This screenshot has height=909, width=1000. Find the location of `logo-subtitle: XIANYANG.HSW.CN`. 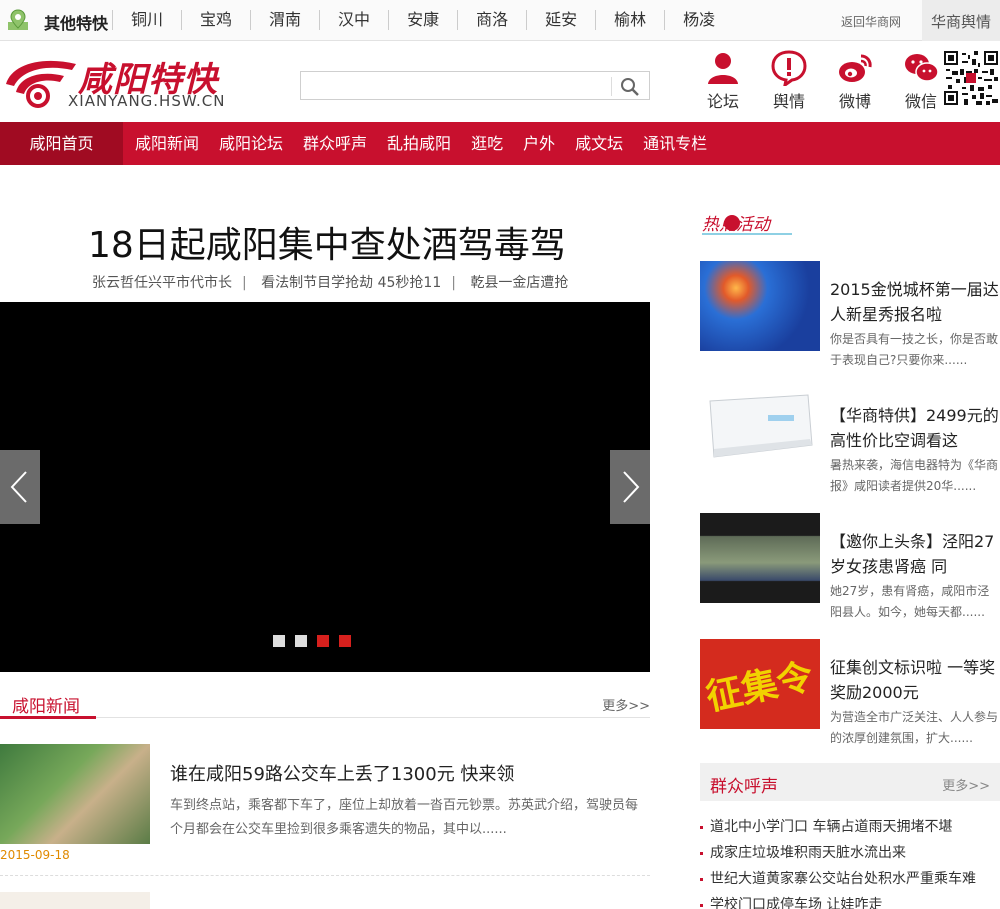

logo-subtitle: XIANYANG.HSW.CN is located at coordinates (147, 101).